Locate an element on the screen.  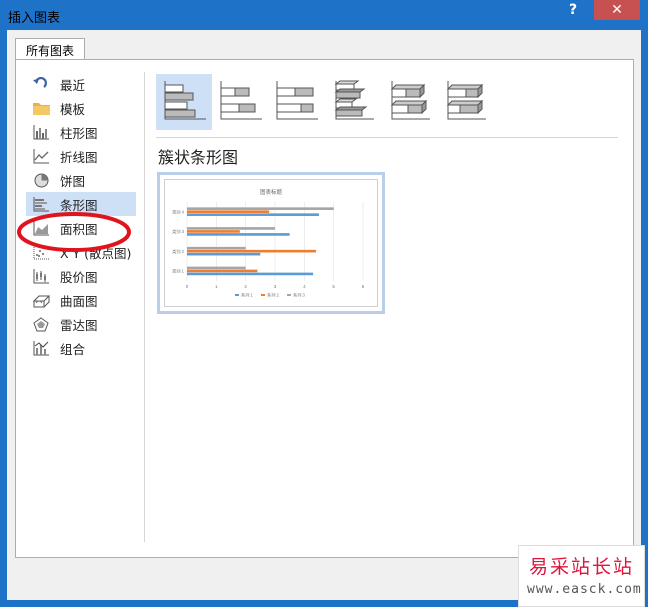
close-button: ✕ is located at coordinates (617, 10).